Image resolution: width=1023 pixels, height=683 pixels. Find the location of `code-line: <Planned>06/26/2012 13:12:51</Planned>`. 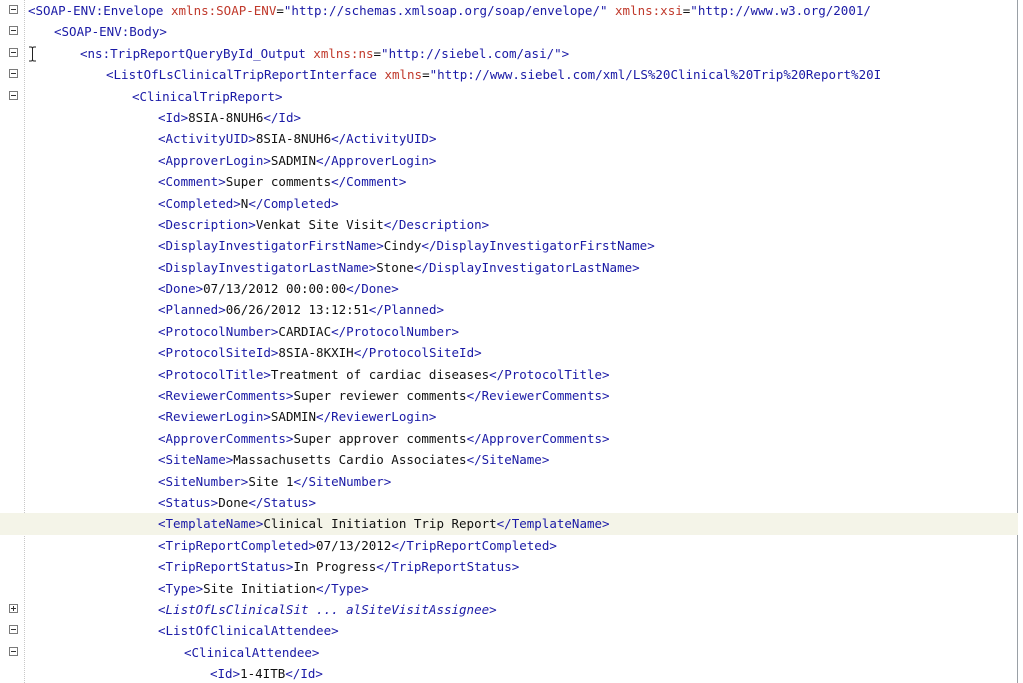

code-line: <Planned>06/26/2012 13:12:51</Planned> is located at coordinates (509, 309).